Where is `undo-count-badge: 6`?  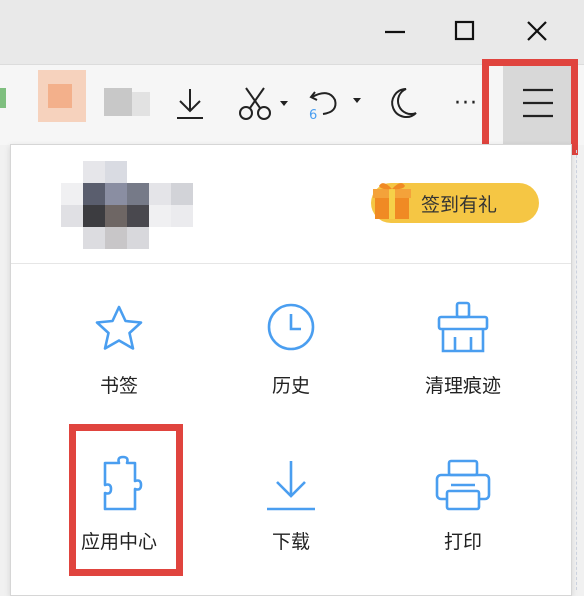
undo-count-badge: 6 is located at coordinates (313, 115).